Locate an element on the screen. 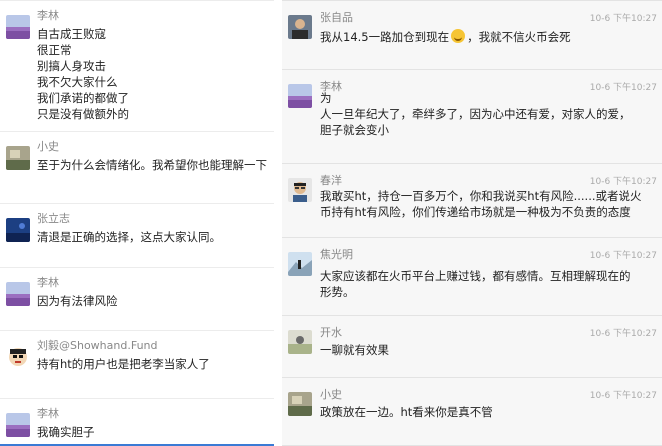  message-text: 大家应该都在火币平台上赚过钱，都有感情。互相理解现在的 形势。 is located at coordinates (475, 284).